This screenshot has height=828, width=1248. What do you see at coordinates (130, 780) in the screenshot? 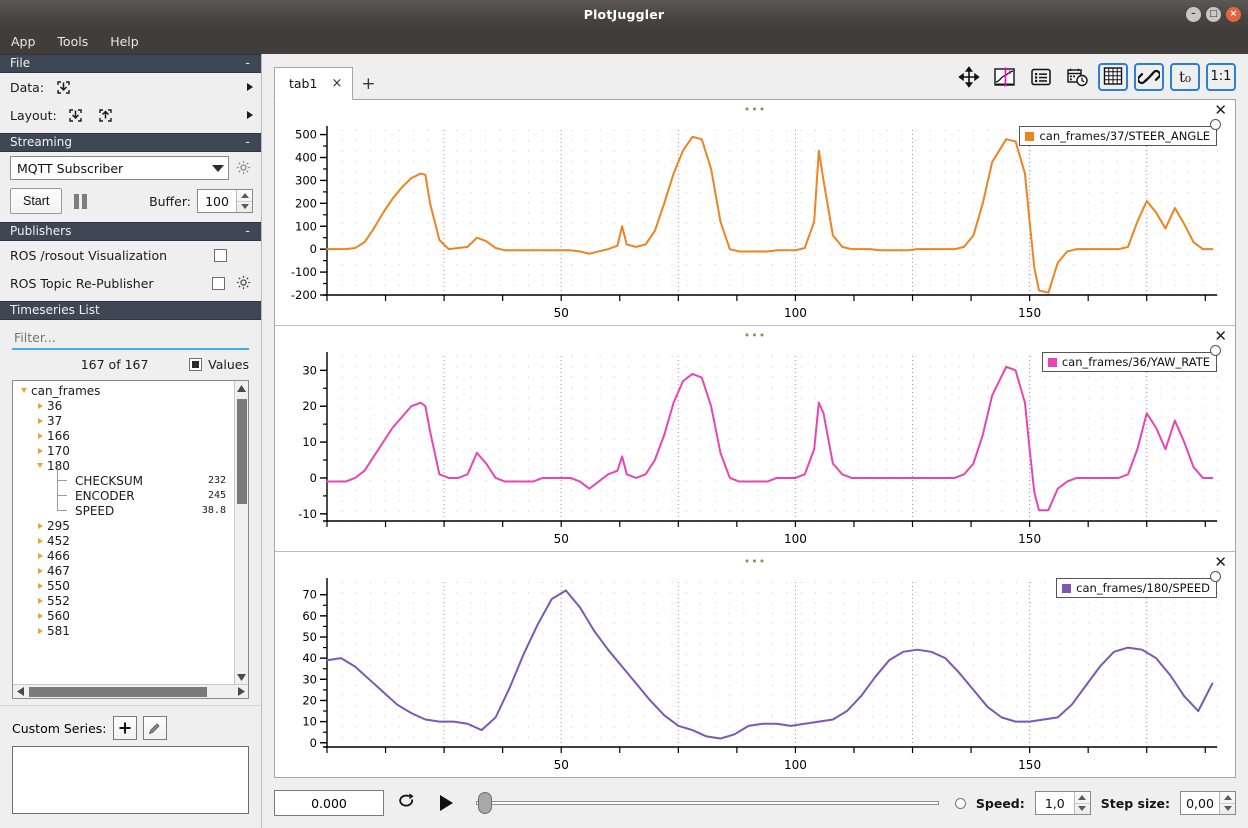
I see `custom-series-list` at bounding box center [130, 780].